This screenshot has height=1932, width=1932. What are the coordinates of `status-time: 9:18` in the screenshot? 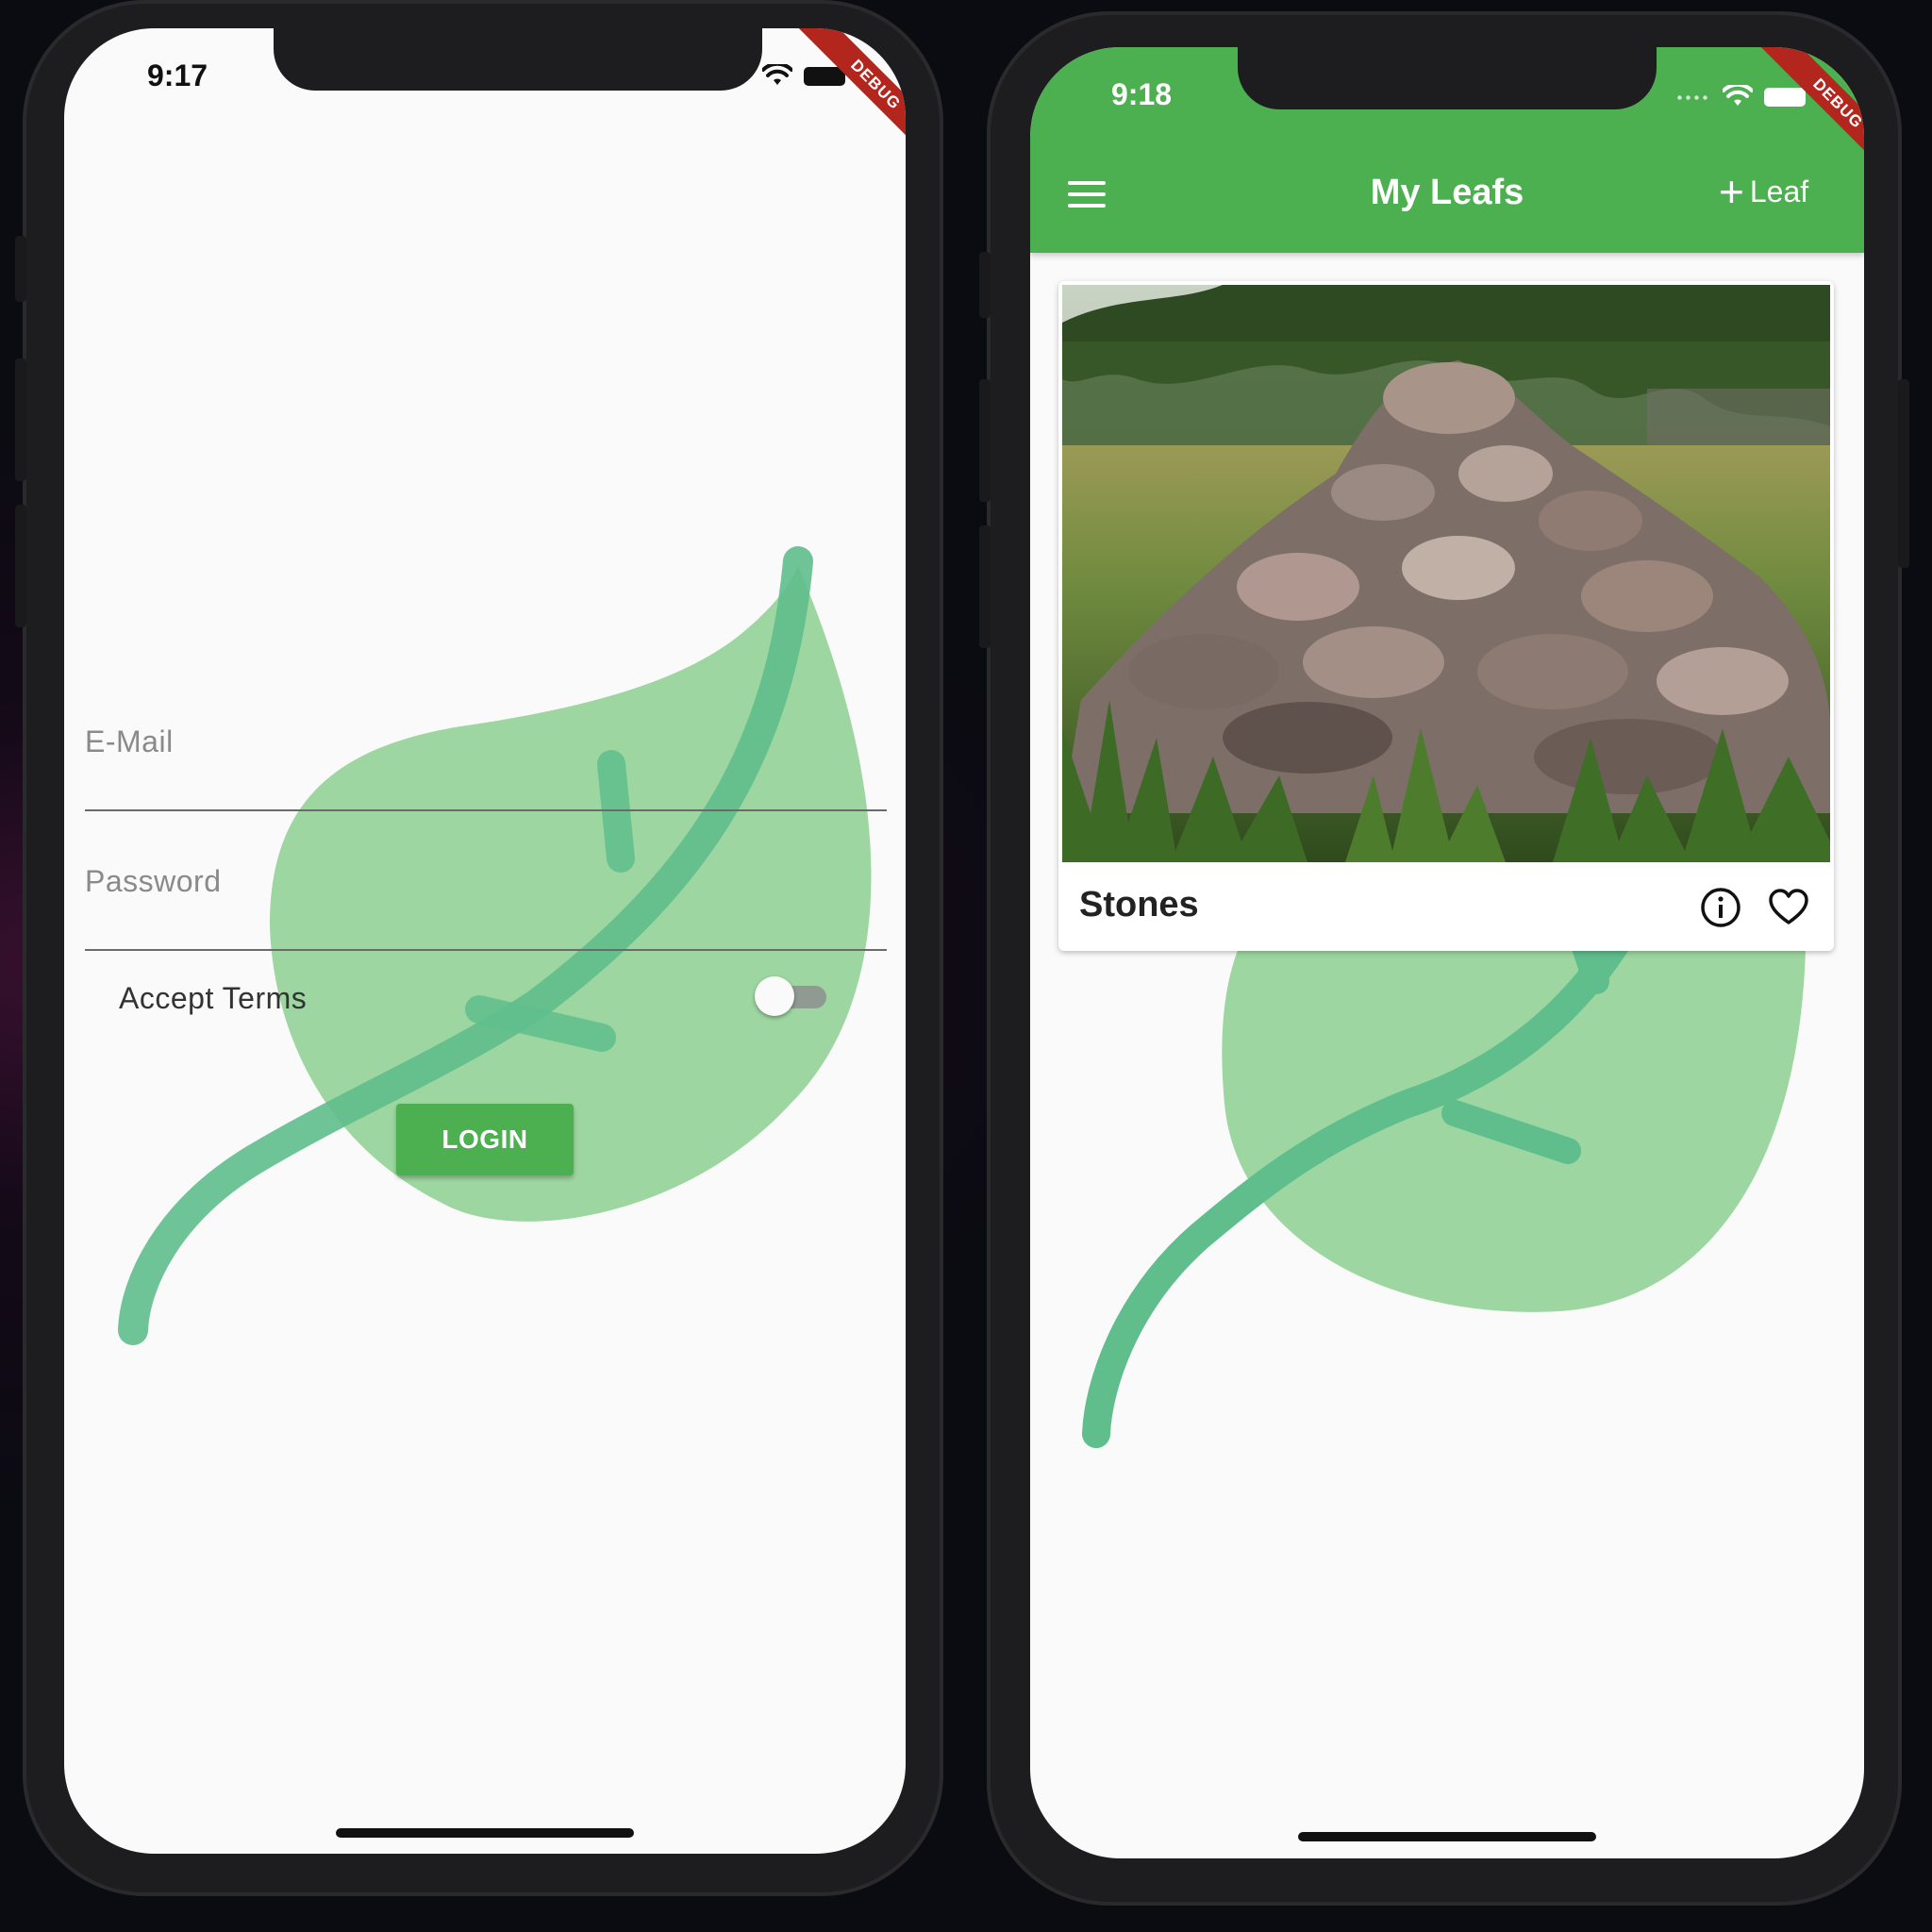 It's located at (1142, 94).